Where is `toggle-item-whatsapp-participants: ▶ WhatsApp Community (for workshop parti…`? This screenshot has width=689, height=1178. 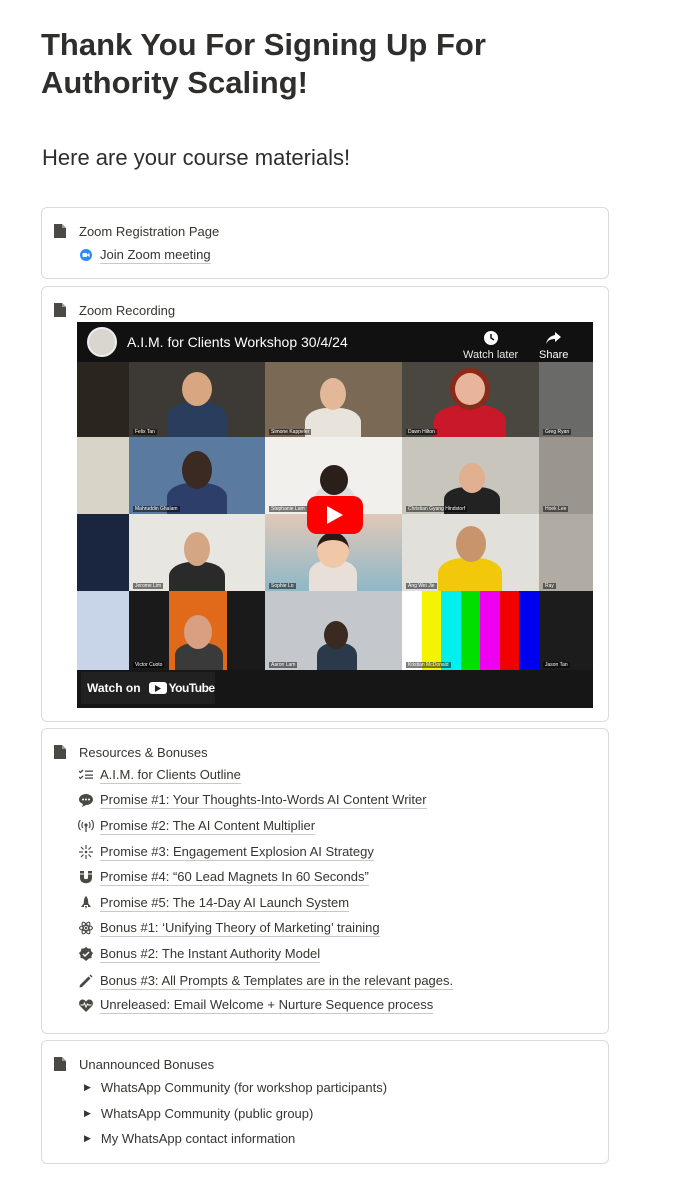 toggle-item-whatsapp-participants: ▶ WhatsApp Community (for workshop parti… is located at coordinates (231, 1087).